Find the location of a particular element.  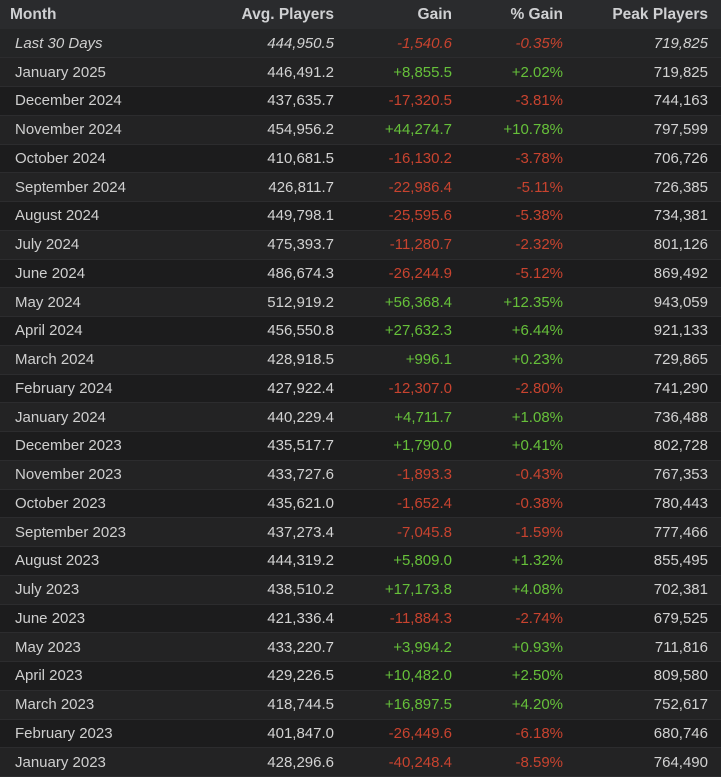

peak-players-cell: 741,290 is located at coordinates (645, 389).